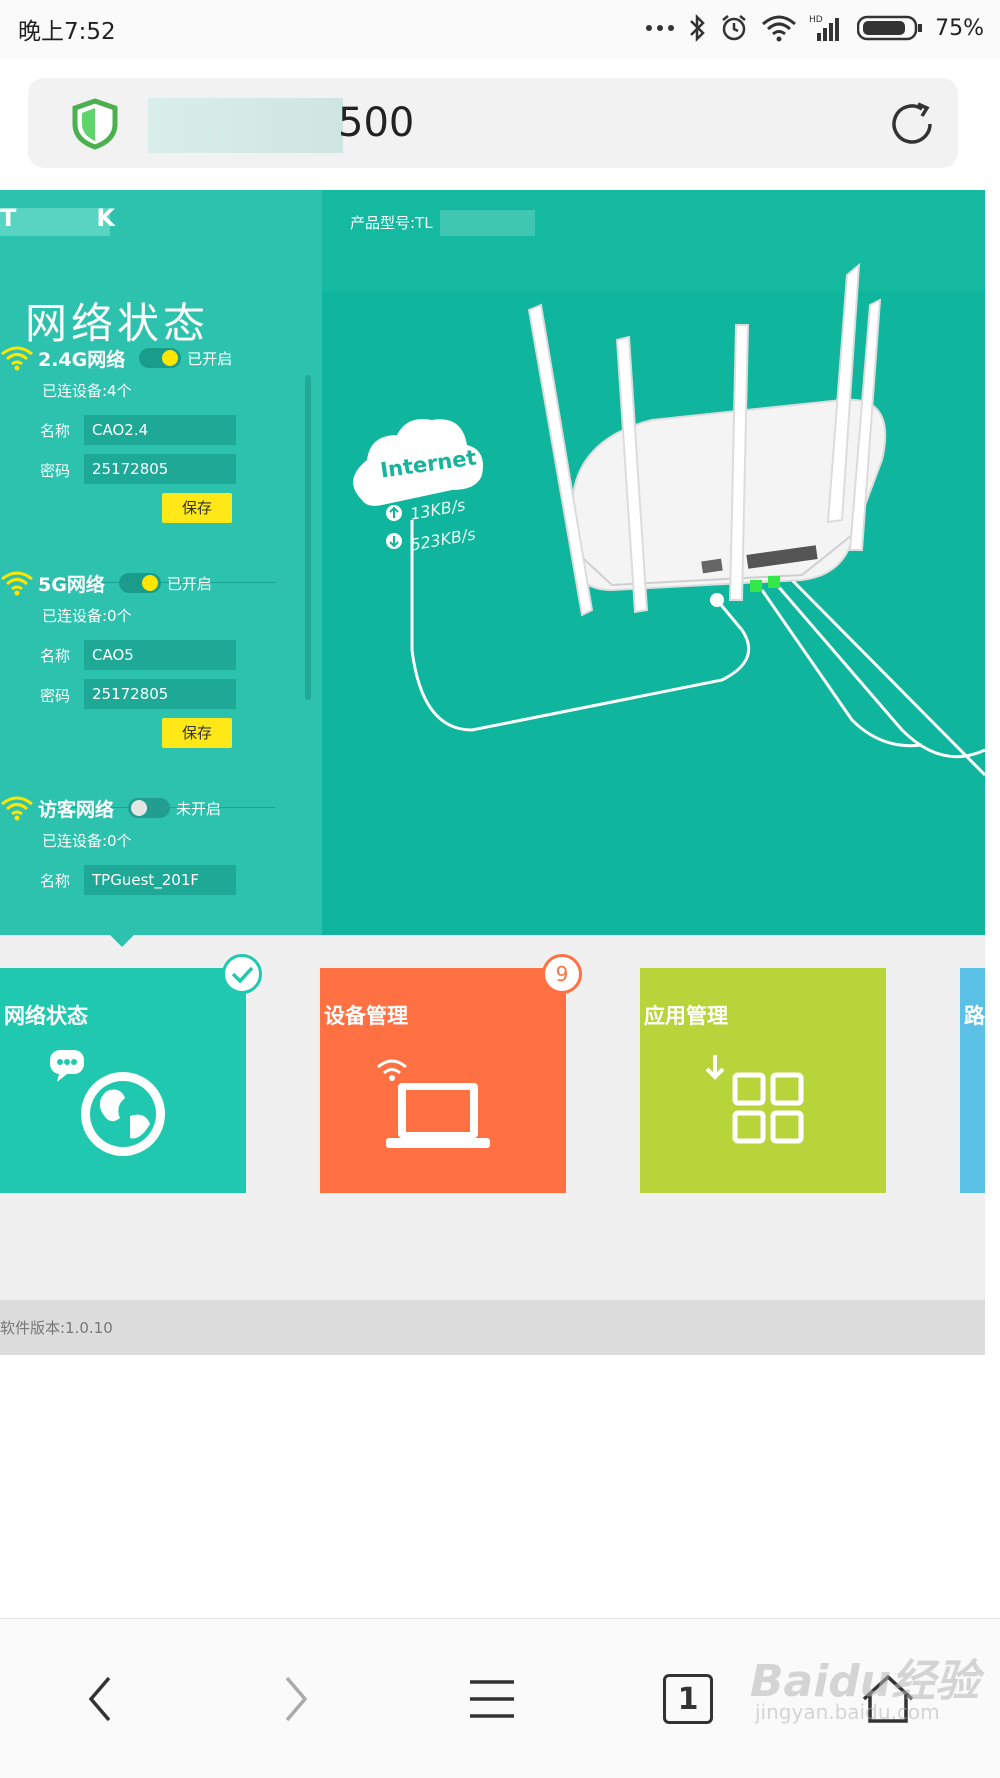 This screenshot has height=1778, width=1000. I want to click on tile-device-management: 设备管理 9, so click(451, 1073).